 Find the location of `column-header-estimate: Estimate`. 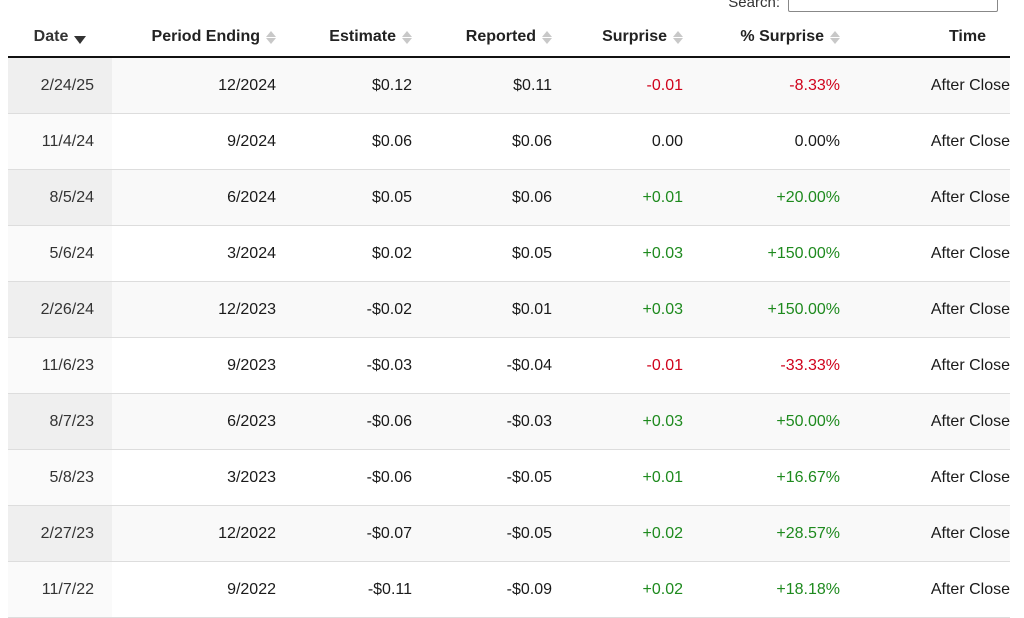

column-header-estimate: Estimate is located at coordinates (362, 38).